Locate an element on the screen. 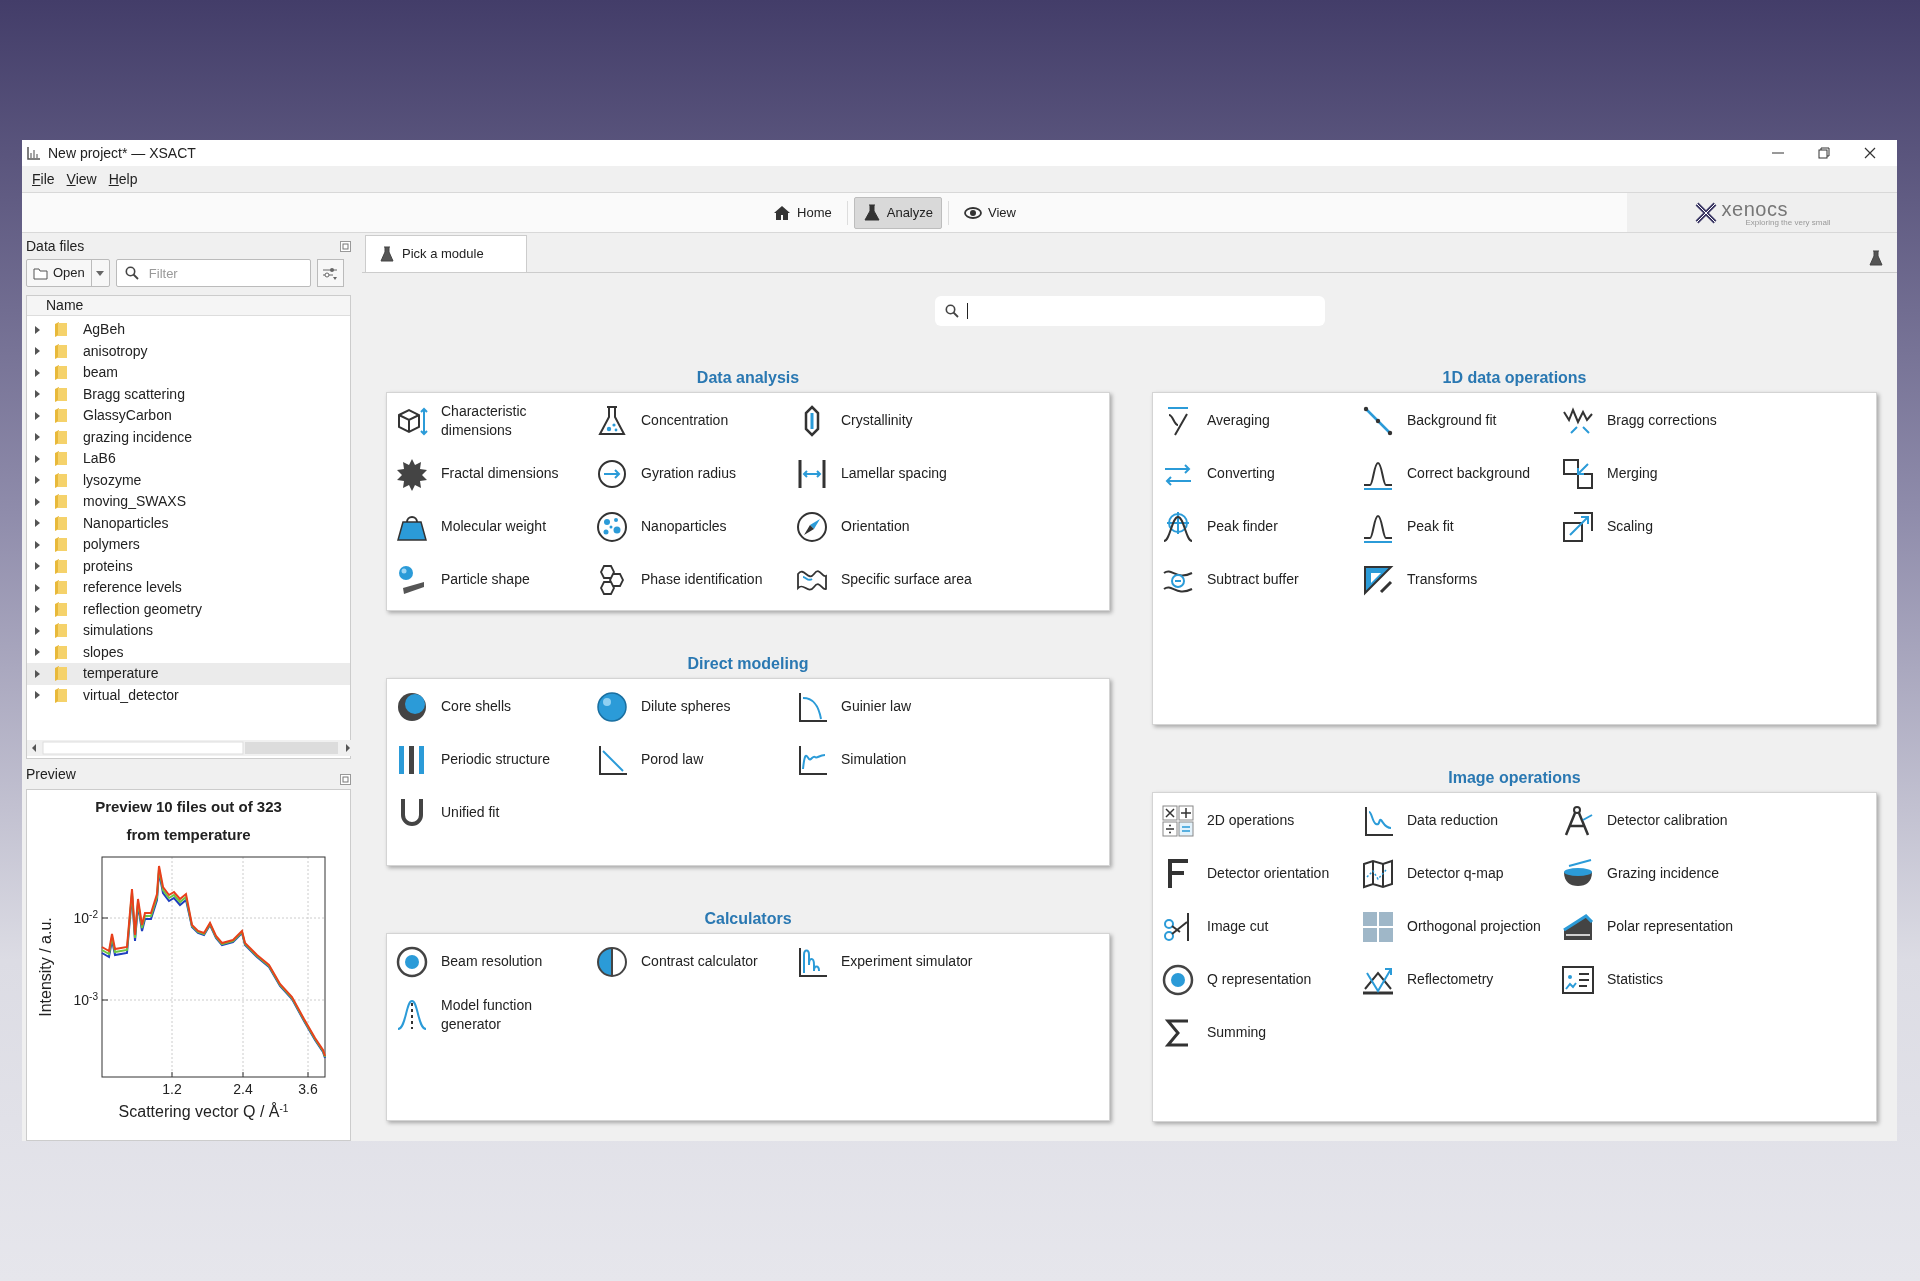  tick-label: 10$^{-2}$ is located at coordinates (85, 917).